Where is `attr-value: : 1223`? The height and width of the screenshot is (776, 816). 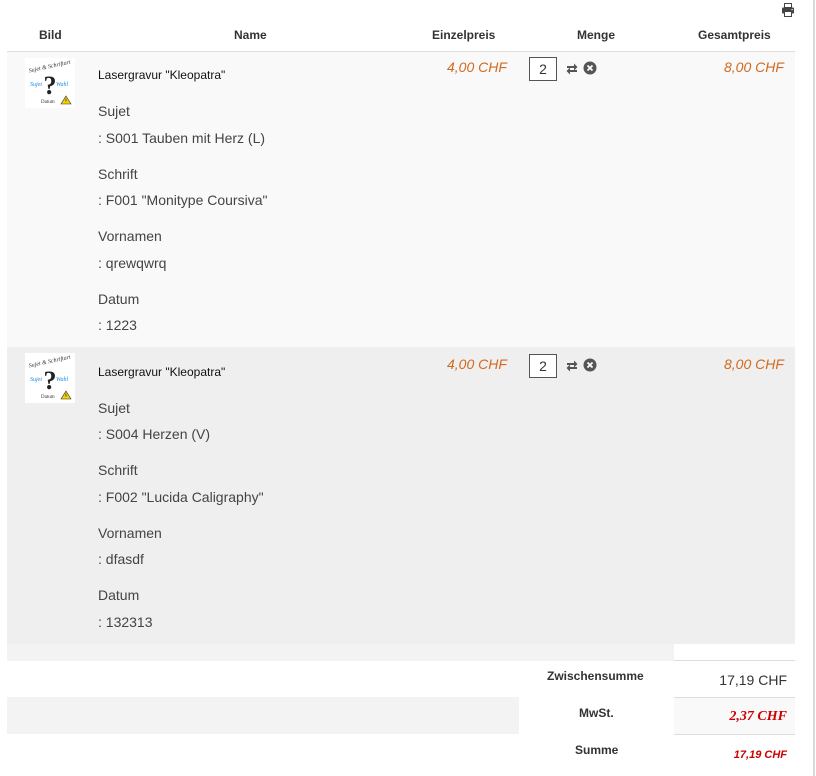
attr-value: : 1223 is located at coordinates (117, 325).